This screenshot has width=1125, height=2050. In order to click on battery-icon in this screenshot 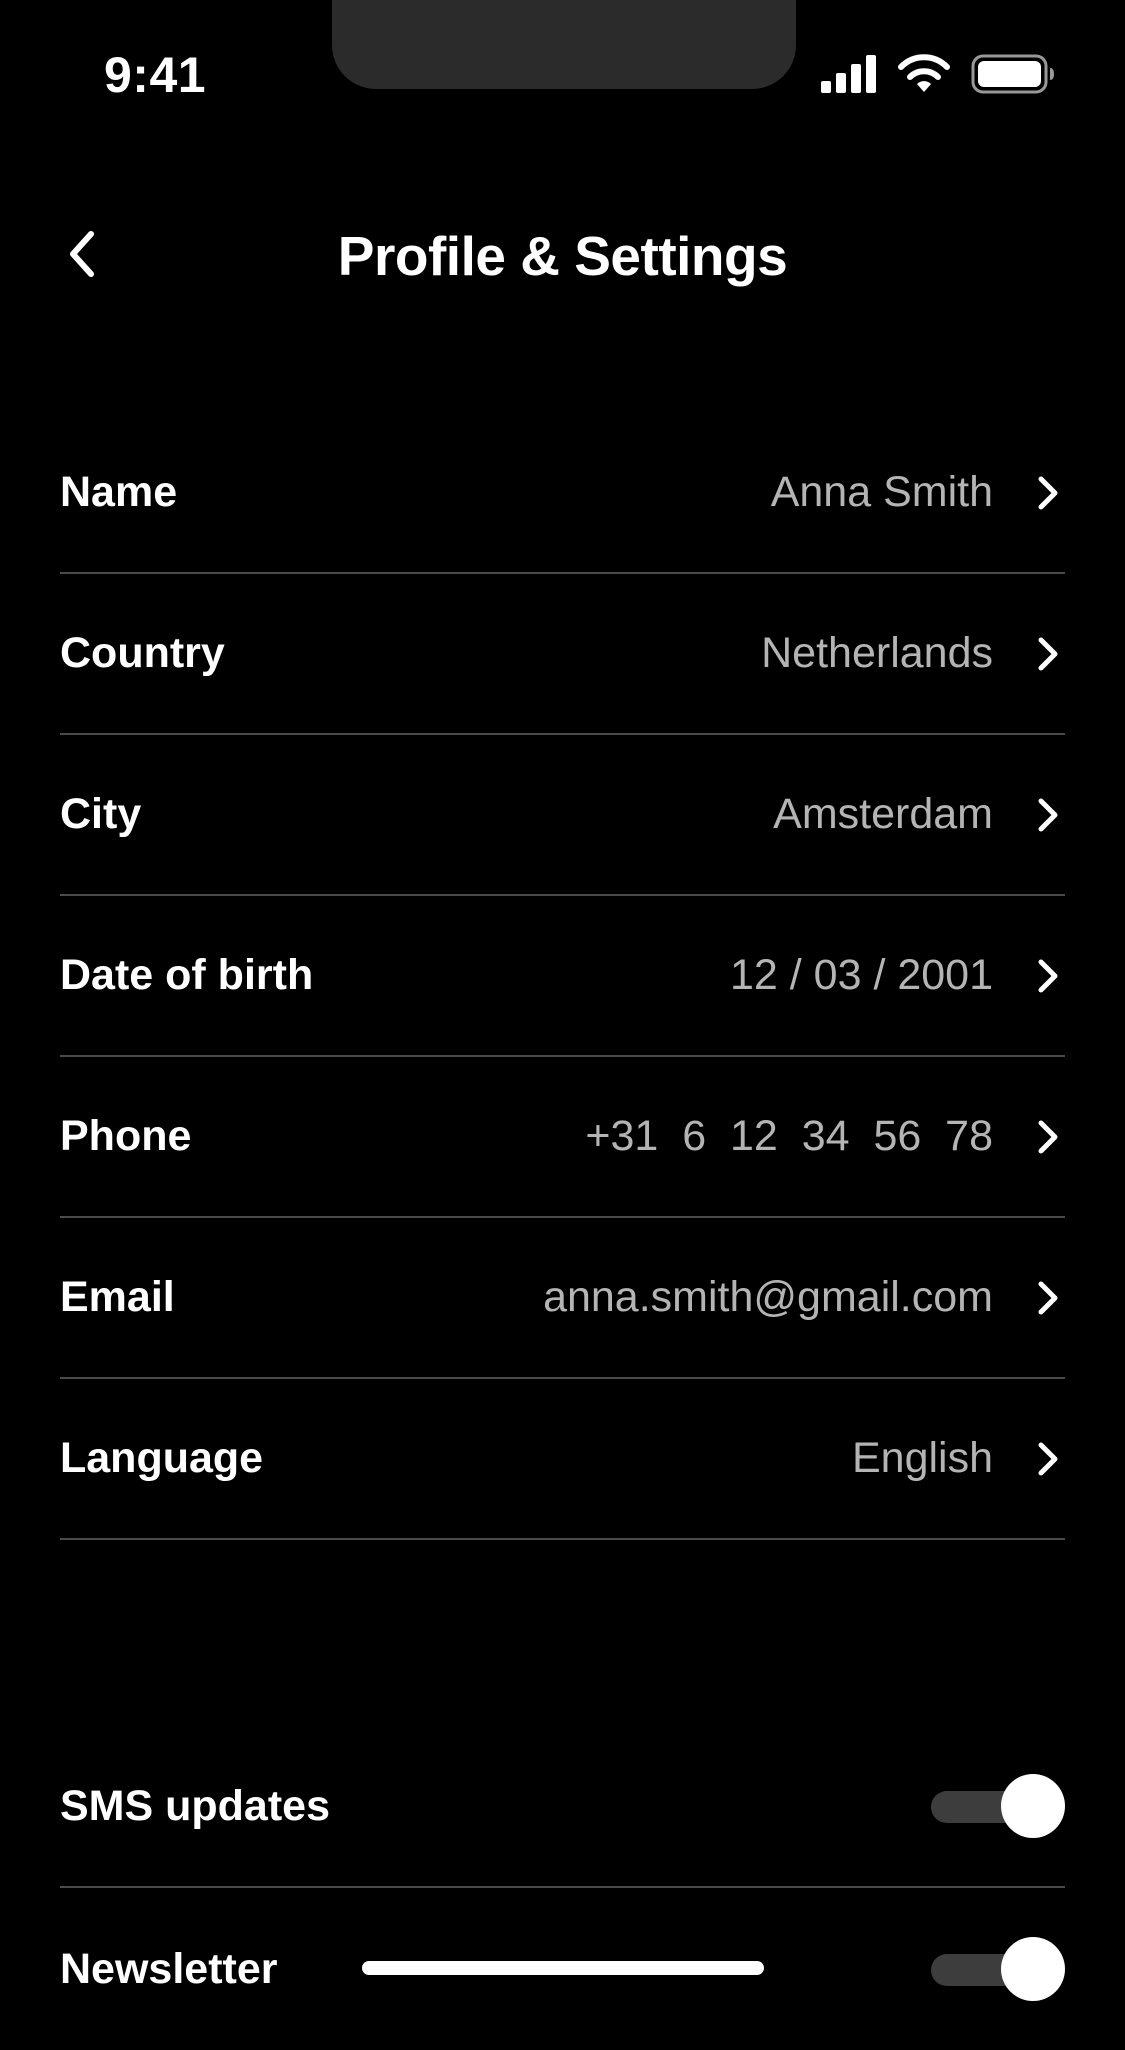, I will do `click(1012, 74)`.